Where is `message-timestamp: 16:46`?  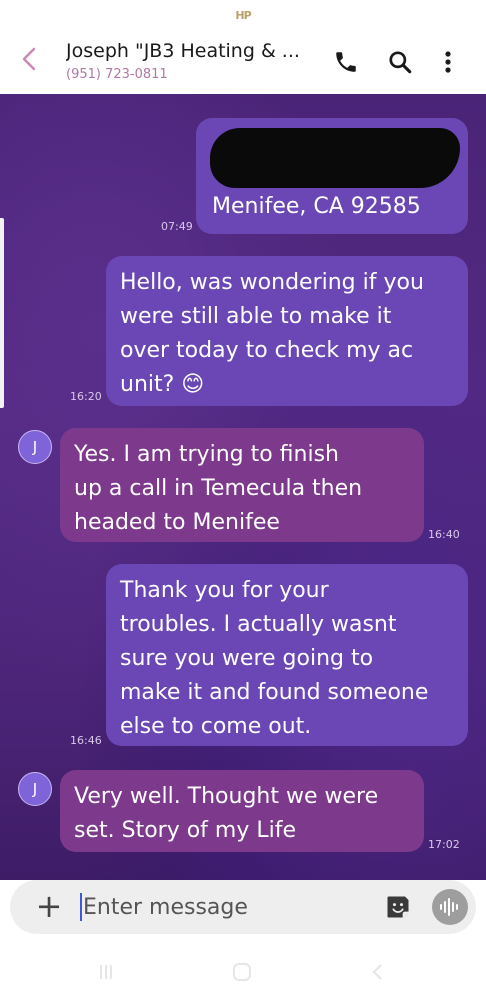 message-timestamp: 16:46 is located at coordinates (86, 740).